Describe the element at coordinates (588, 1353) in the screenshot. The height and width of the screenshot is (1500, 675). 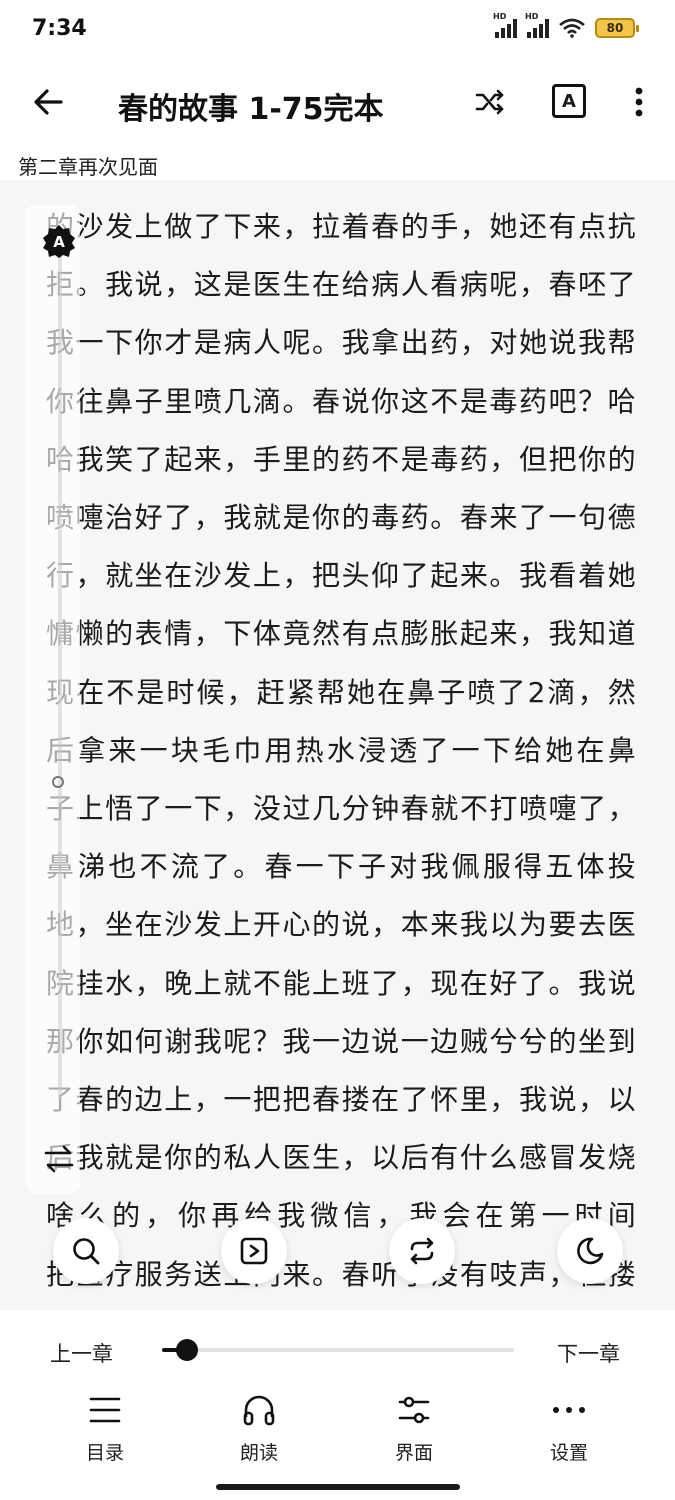
I see `next-chapter-button: 下一章` at that location.